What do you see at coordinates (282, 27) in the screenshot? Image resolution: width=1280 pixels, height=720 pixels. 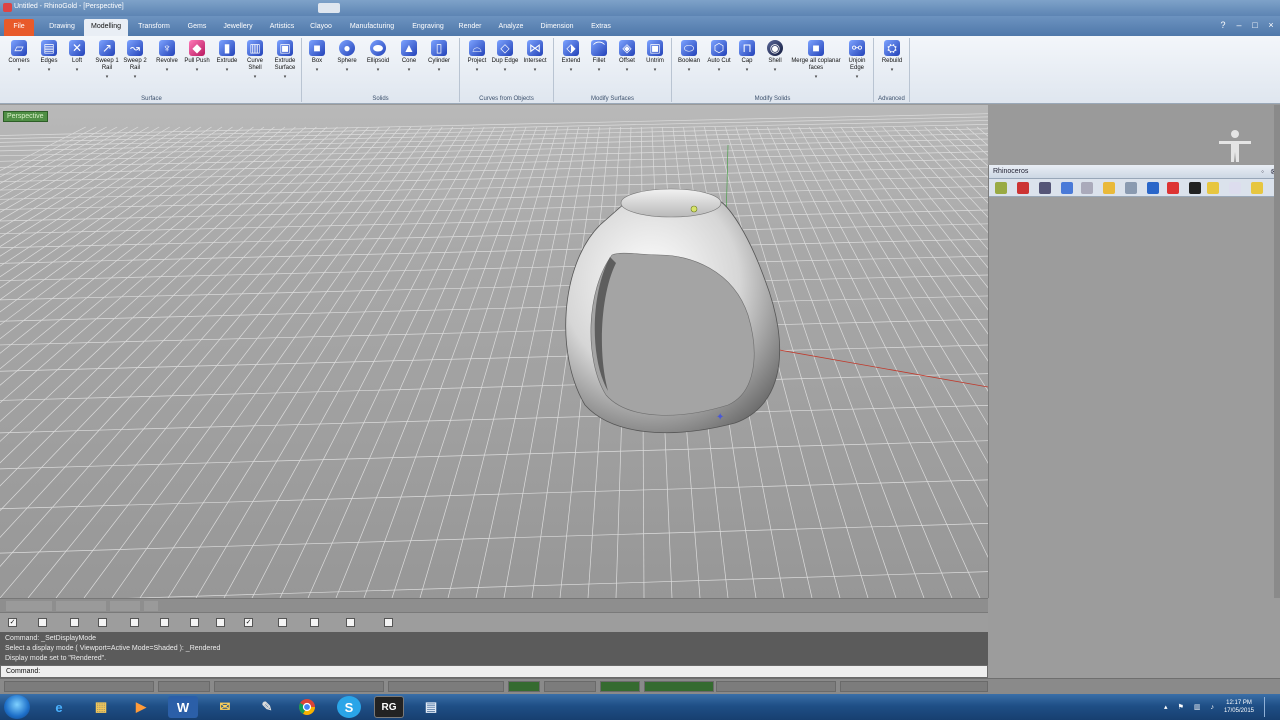 I see `tab-artistics: Artistics` at bounding box center [282, 27].